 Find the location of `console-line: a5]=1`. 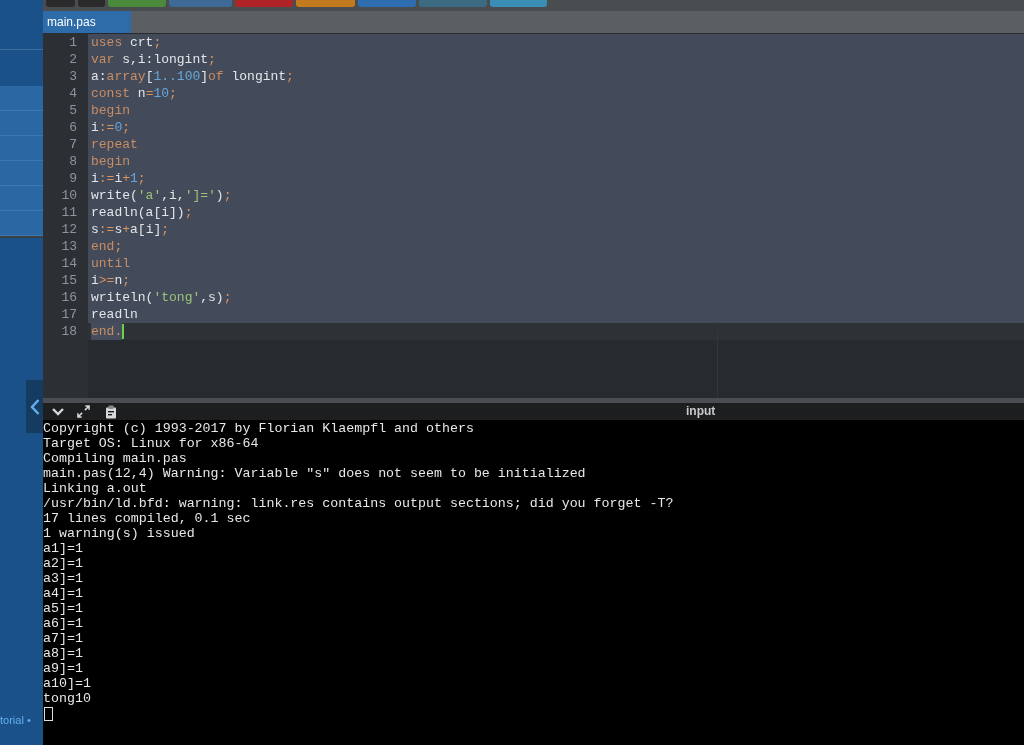

console-line: a5]=1 is located at coordinates (63, 608).